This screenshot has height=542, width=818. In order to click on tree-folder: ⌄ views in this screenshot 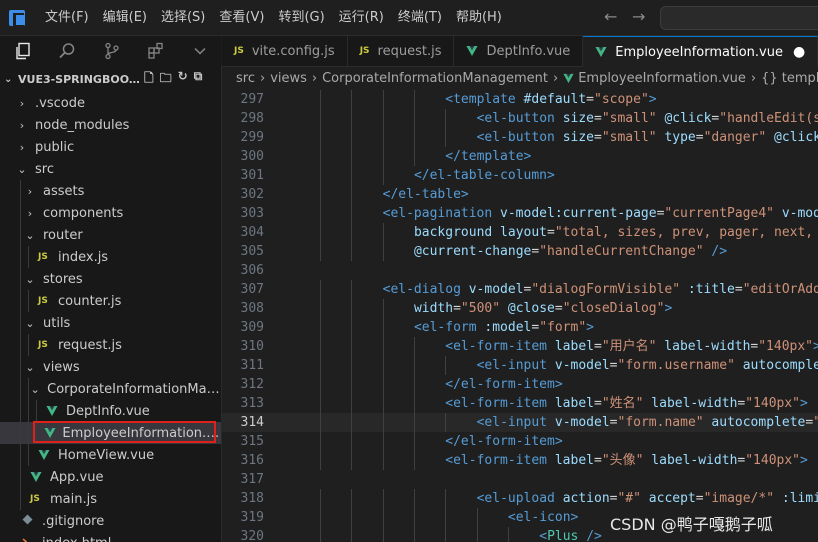, I will do `click(110, 367)`.